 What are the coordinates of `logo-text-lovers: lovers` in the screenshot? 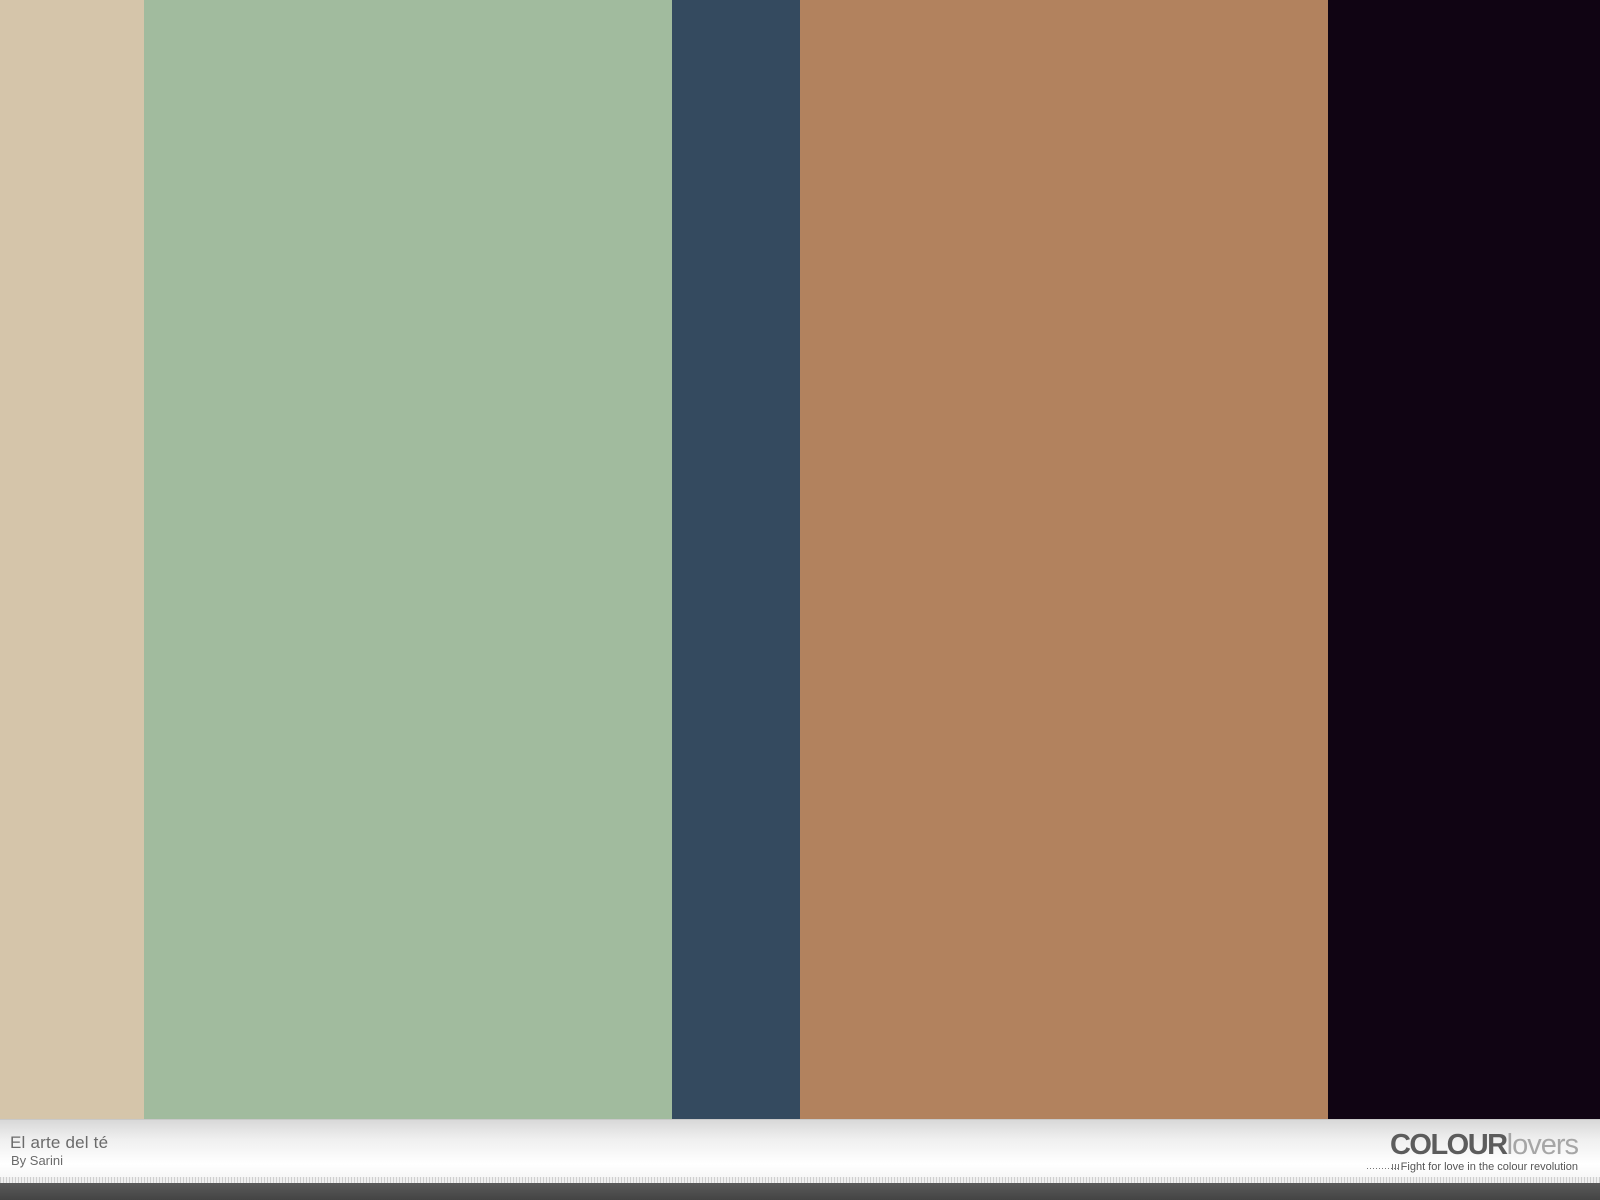 It's located at (1542, 1145).